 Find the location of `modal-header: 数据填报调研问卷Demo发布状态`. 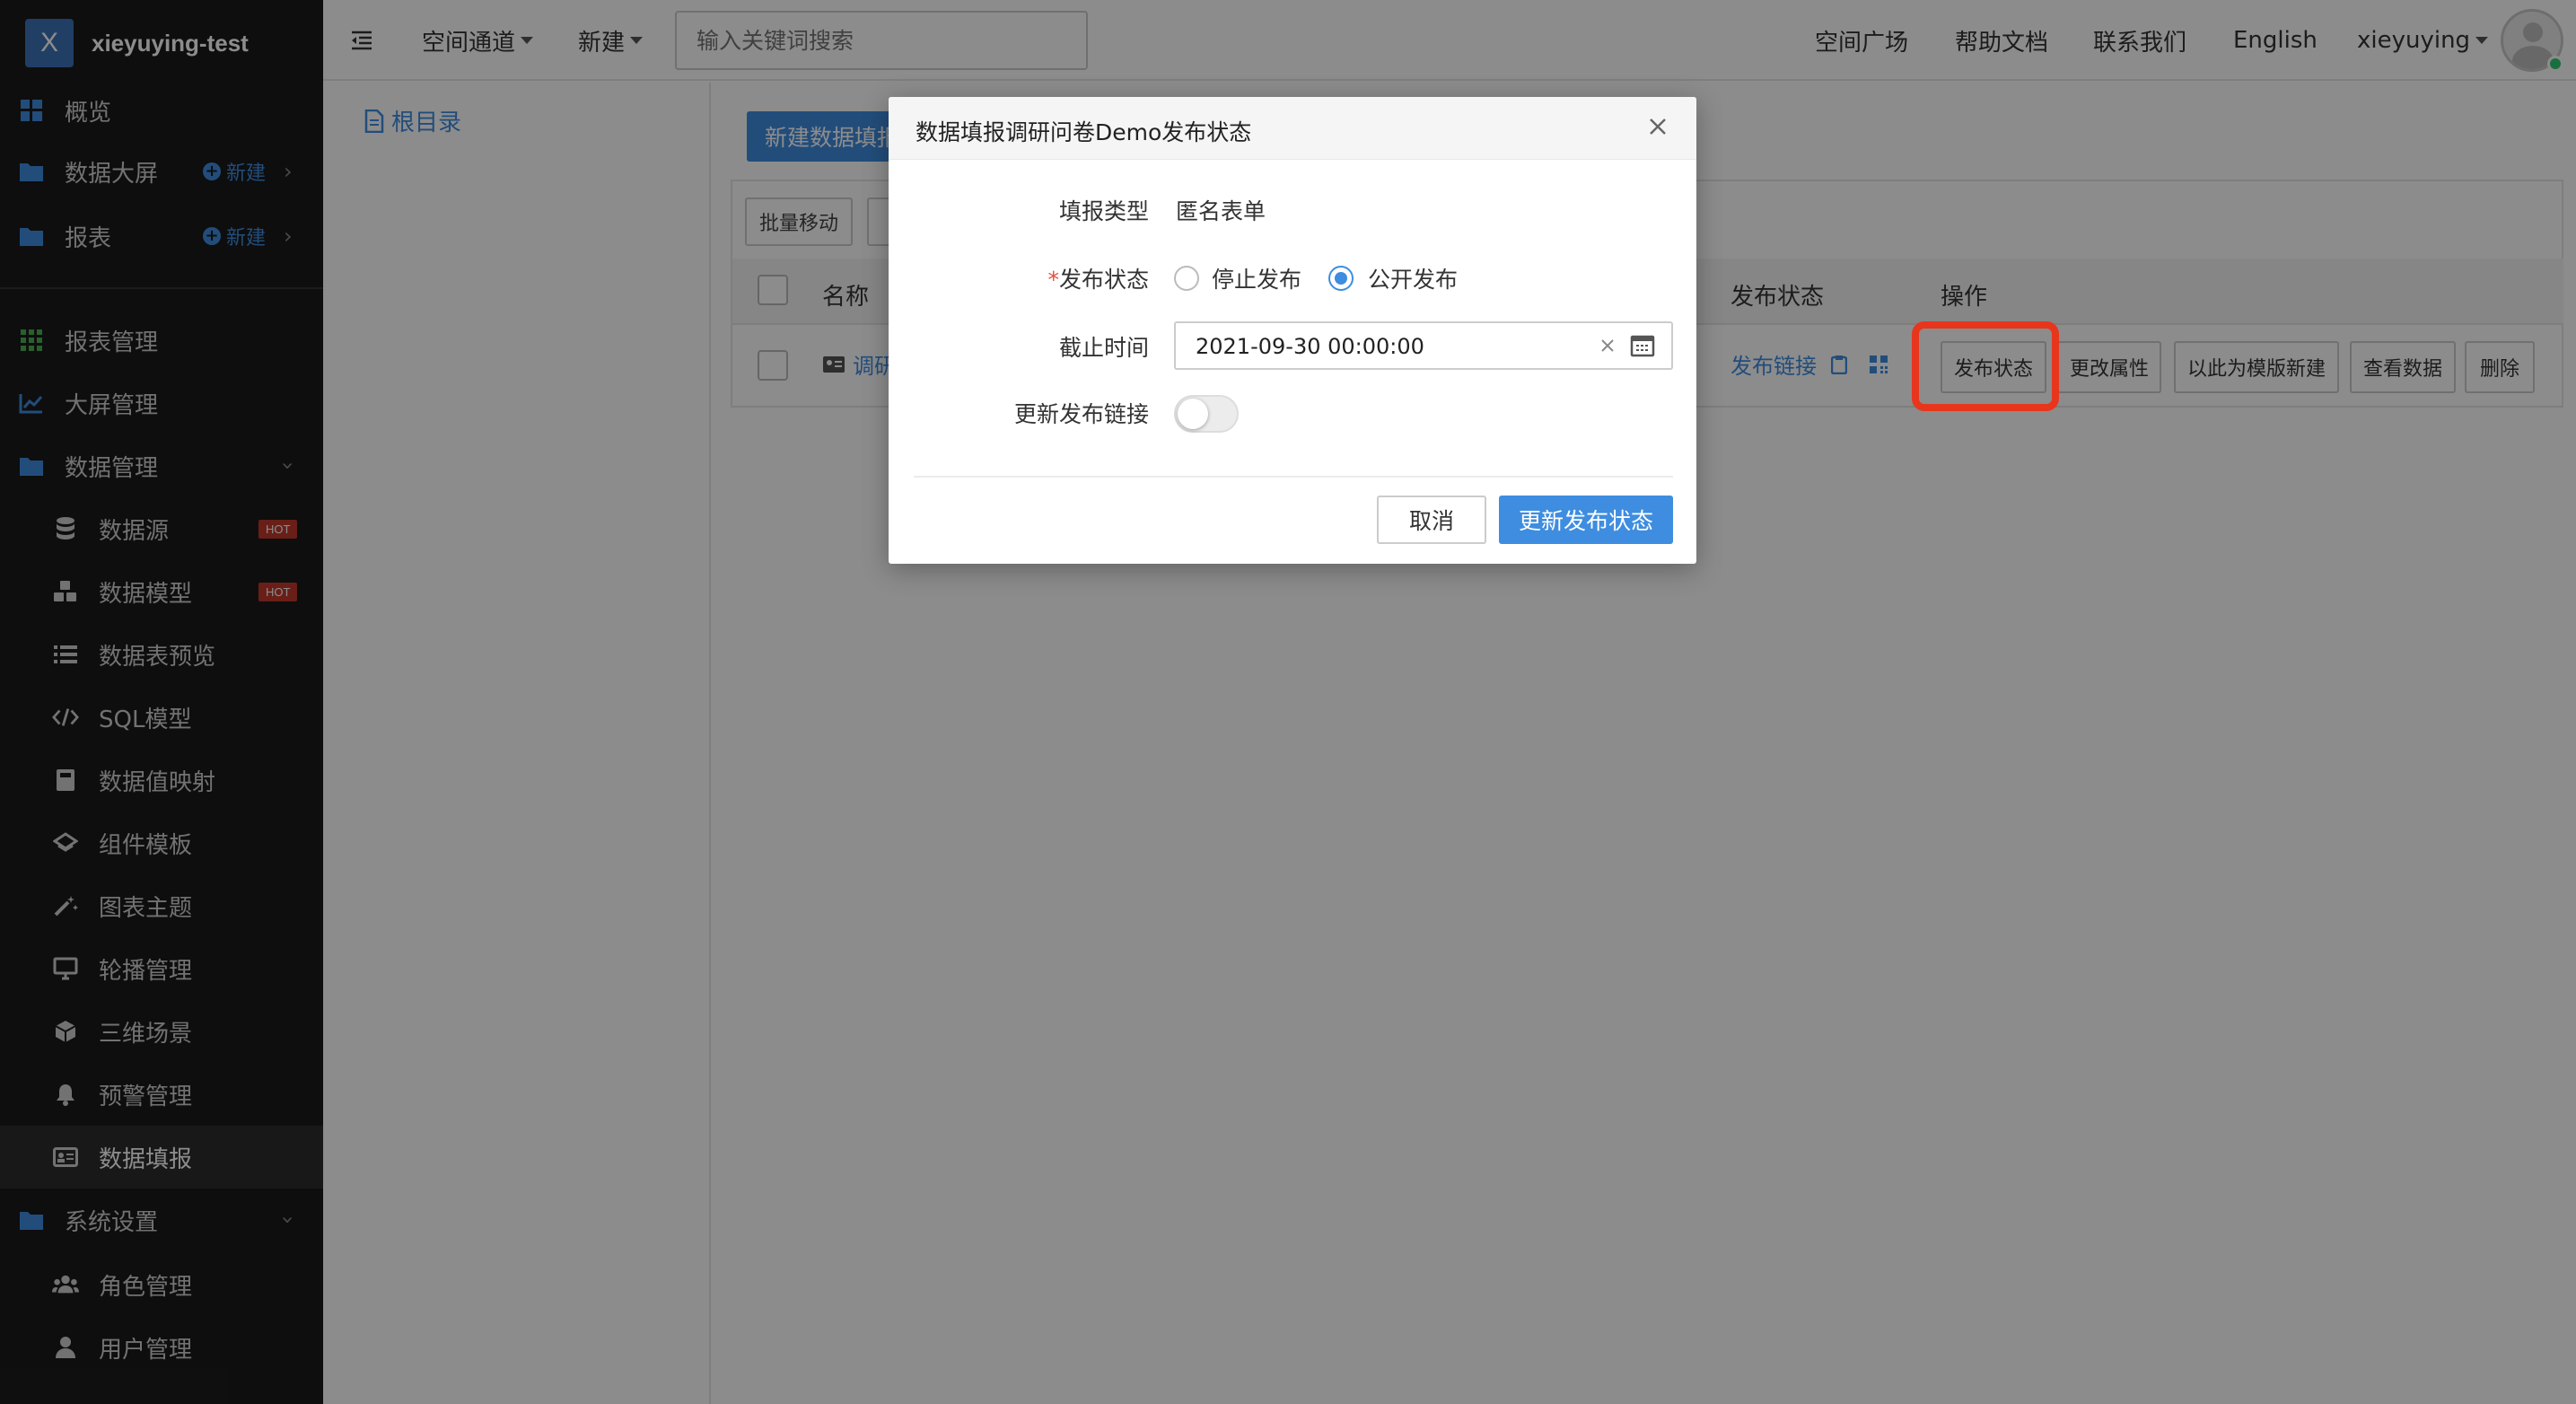

modal-header: 数据填报调研问卷Demo发布状态 is located at coordinates (1292, 128).